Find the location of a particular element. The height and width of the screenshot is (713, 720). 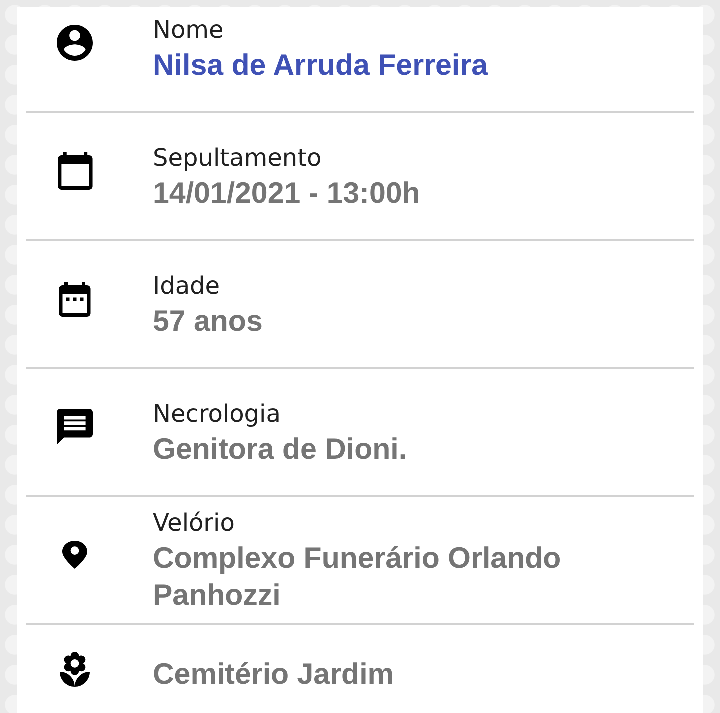

field-label: Velório is located at coordinates (194, 523).